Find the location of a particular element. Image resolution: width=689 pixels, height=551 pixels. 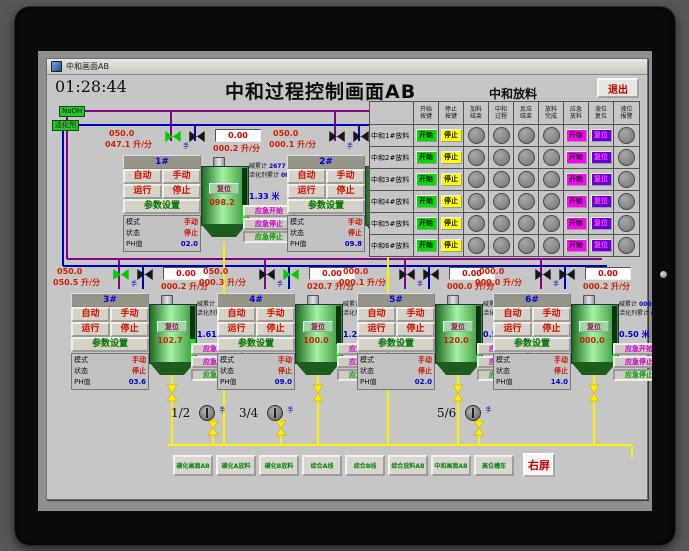

nav-button: 高位槽车 is located at coordinates (494, 465).